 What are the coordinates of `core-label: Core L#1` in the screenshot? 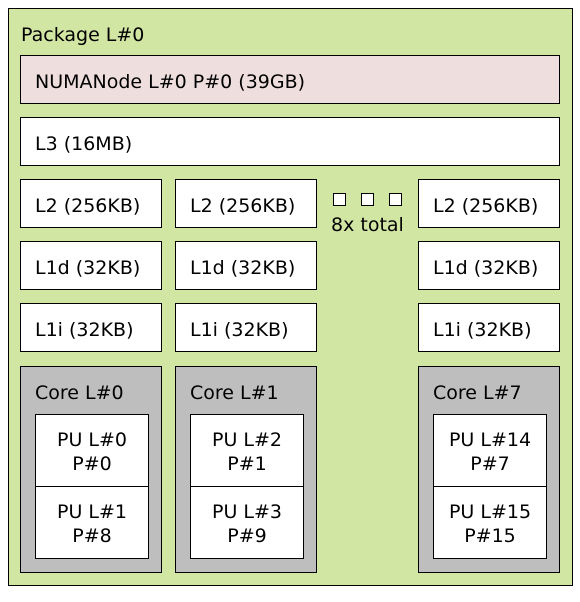 It's located at (234, 393).